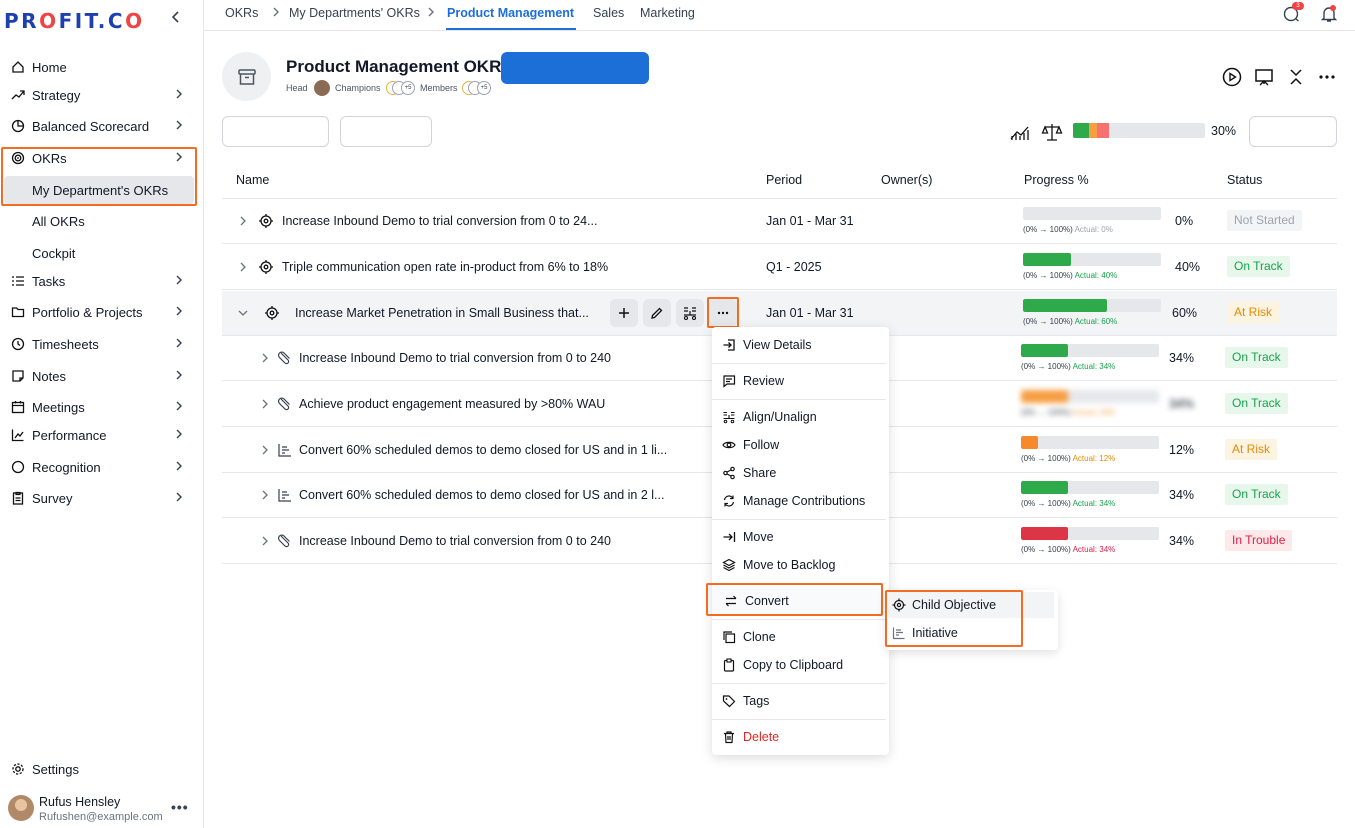 The image size is (1355, 828). I want to click on breadcrumb-my-departments-okrs: My Departments' OKRs, so click(354, 13).